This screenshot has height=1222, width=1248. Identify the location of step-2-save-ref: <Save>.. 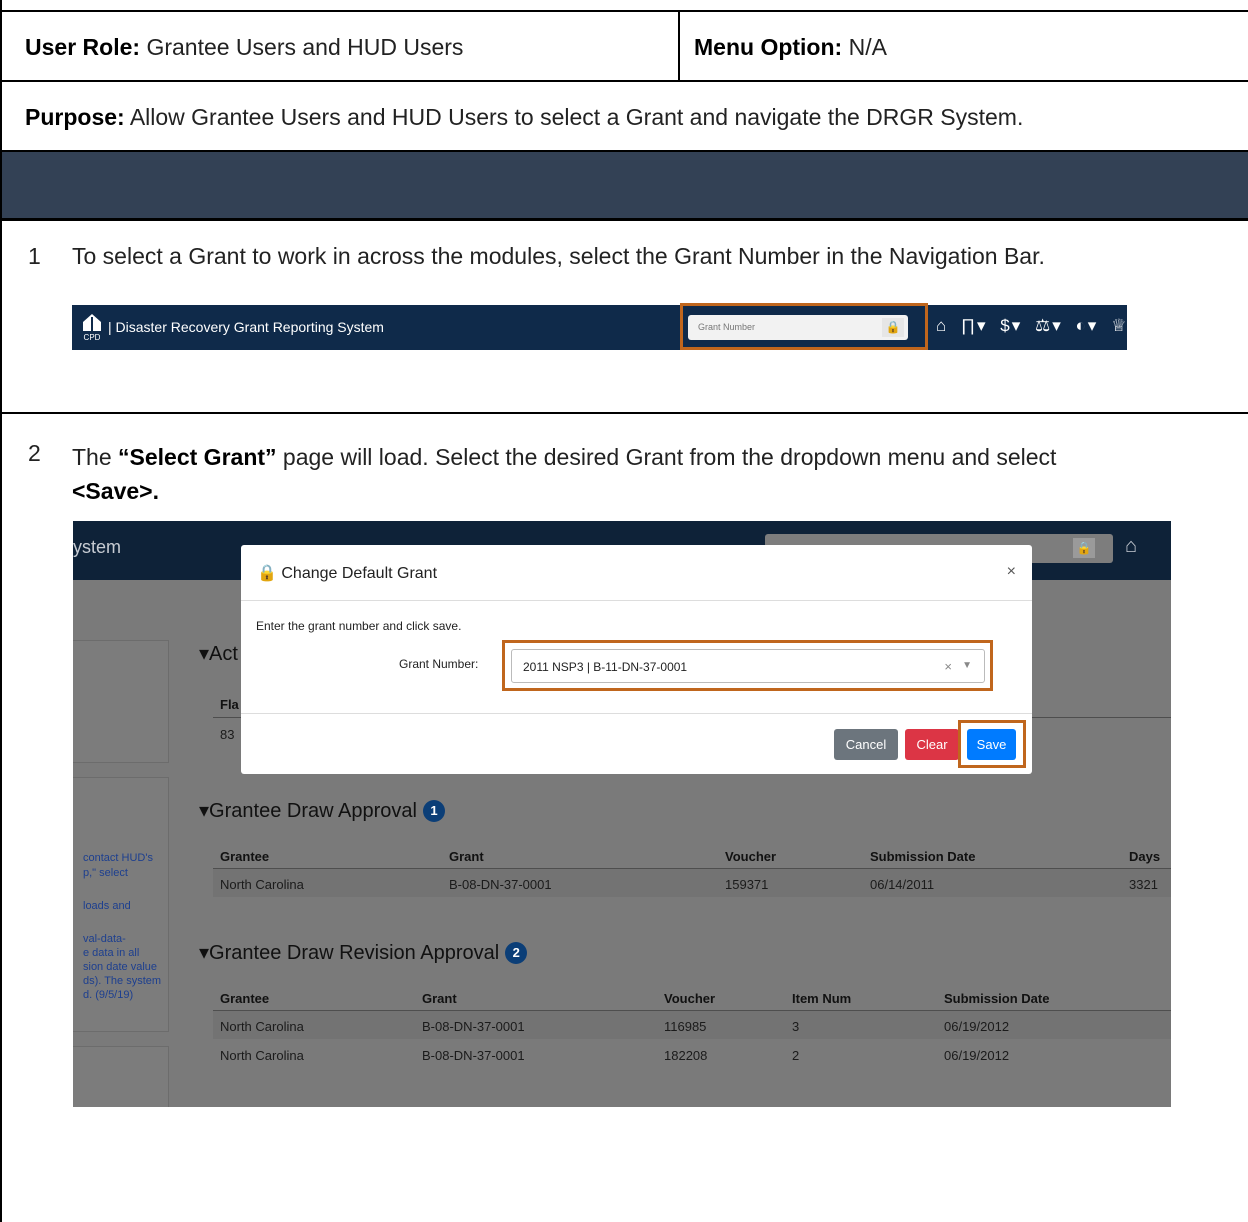
(115, 491).